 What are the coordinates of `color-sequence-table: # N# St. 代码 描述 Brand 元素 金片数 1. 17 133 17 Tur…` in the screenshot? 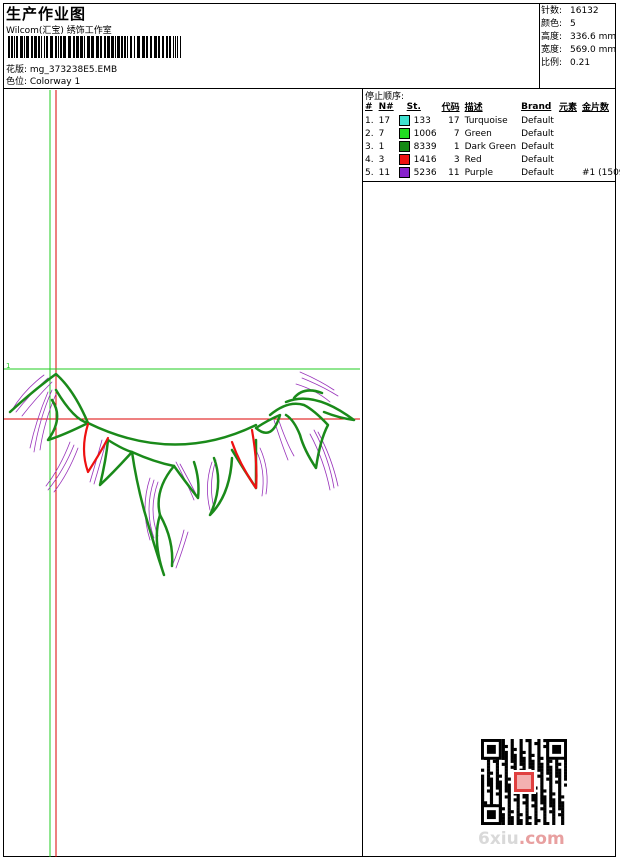 It's located at (491, 139).